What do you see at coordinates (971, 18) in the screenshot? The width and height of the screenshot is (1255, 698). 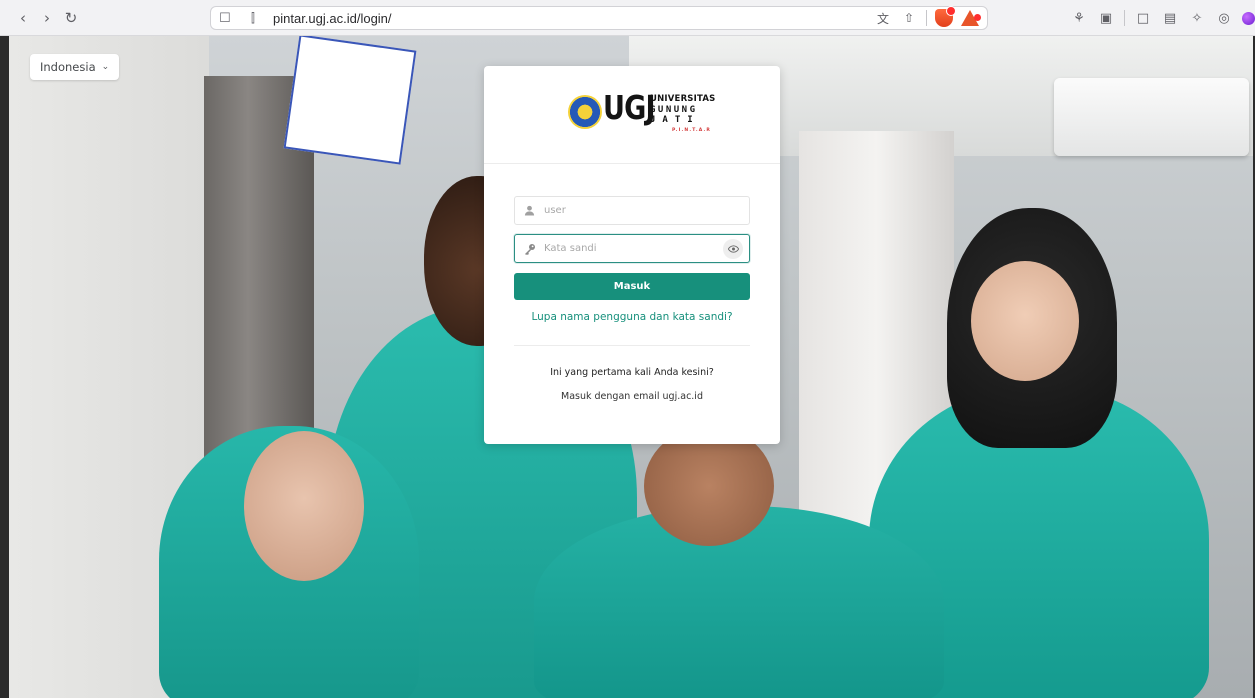 I see `brave-rewards-icon` at bounding box center [971, 18].